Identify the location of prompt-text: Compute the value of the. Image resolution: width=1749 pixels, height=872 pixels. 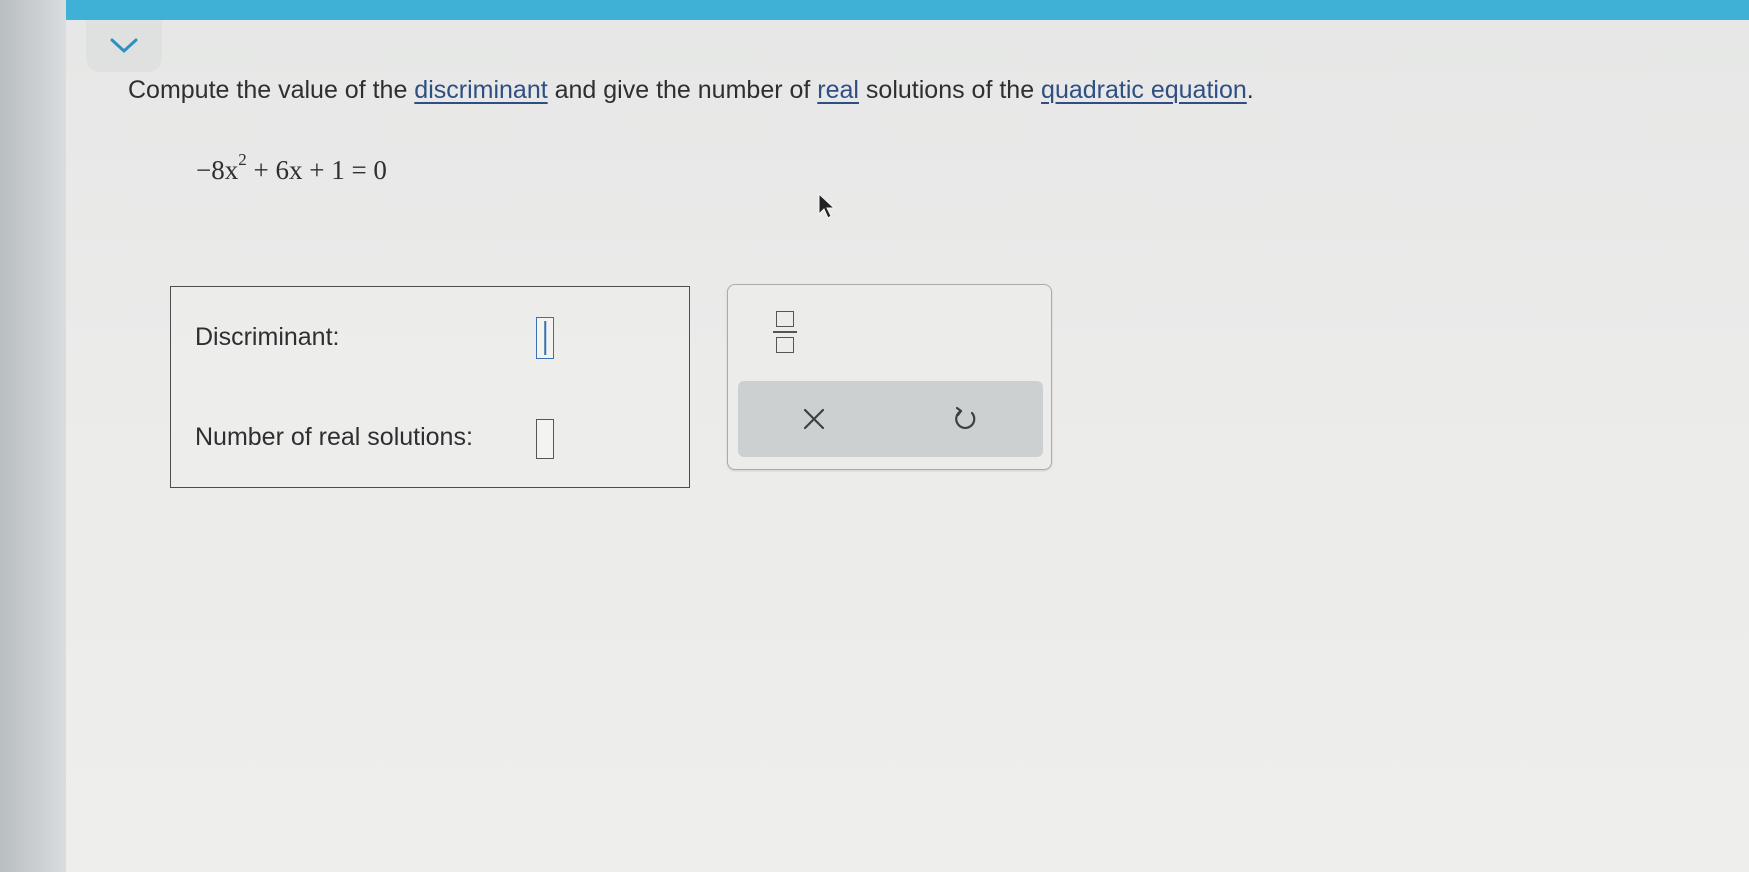
(271, 90).